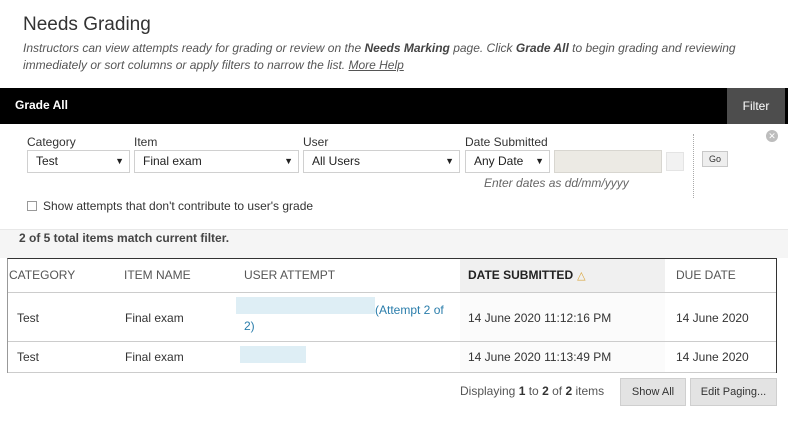  I want to click on date-format-hint: Enter dates as dd/mm/yyyy, so click(556, 183).